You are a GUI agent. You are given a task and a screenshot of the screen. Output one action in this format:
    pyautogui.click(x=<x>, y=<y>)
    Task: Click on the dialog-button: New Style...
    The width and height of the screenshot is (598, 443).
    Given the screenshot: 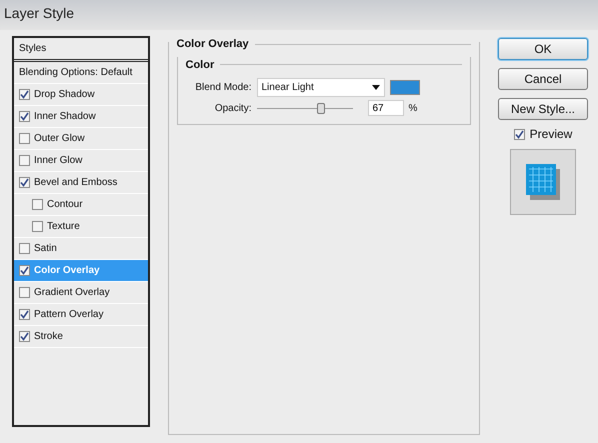 What is the action you would take?
    pyautogui.click(x=543, y=109)
    